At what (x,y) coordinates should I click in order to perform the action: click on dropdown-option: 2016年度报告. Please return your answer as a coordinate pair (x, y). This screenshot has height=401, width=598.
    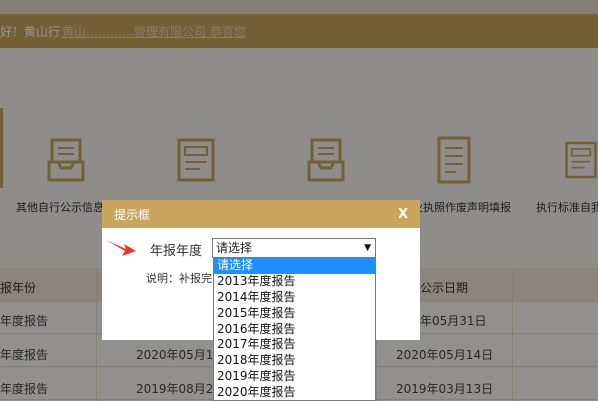
    Looking at the image, I should click on (294, 330).